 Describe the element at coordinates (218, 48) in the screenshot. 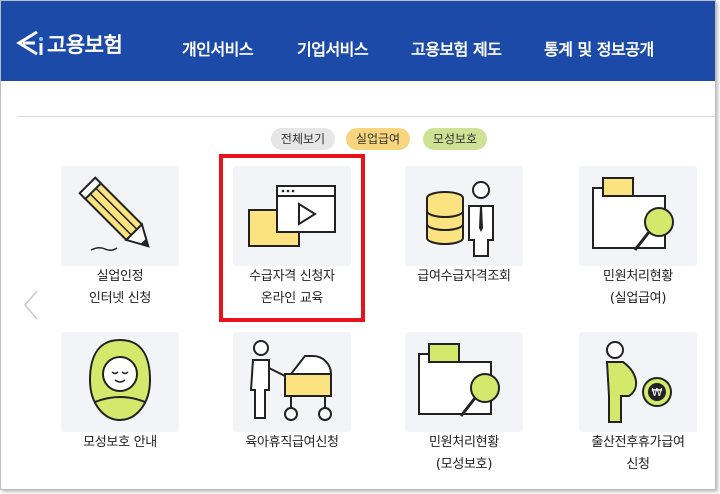

I see `nav-personal-services: 개인서비스` at that location.